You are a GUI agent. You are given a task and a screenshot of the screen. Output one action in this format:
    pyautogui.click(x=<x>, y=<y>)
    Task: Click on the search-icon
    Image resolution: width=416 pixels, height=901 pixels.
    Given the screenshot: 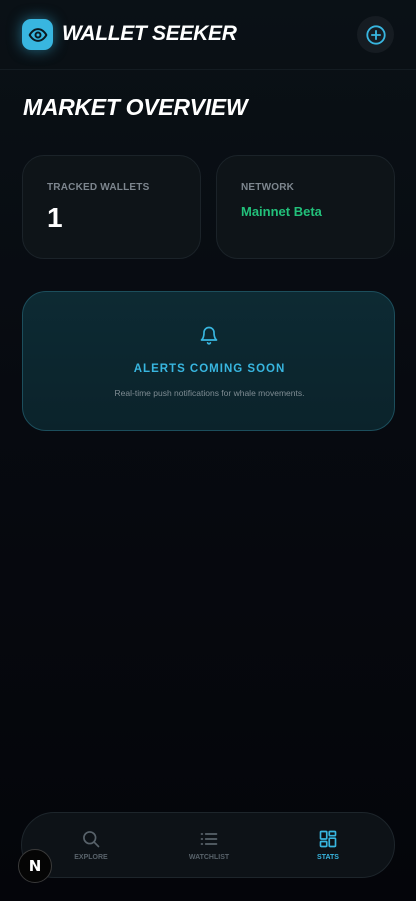 What is the action you would take?
    pyautogui.click(x=91, y=839)
    